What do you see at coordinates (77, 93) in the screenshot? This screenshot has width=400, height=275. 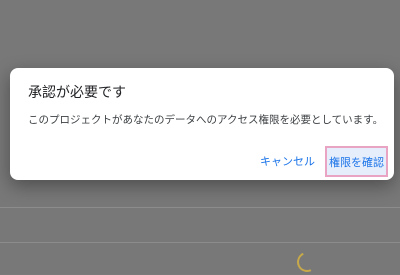 I see `dialog-title: 承認が必要です` at bounding box center [77, 93].